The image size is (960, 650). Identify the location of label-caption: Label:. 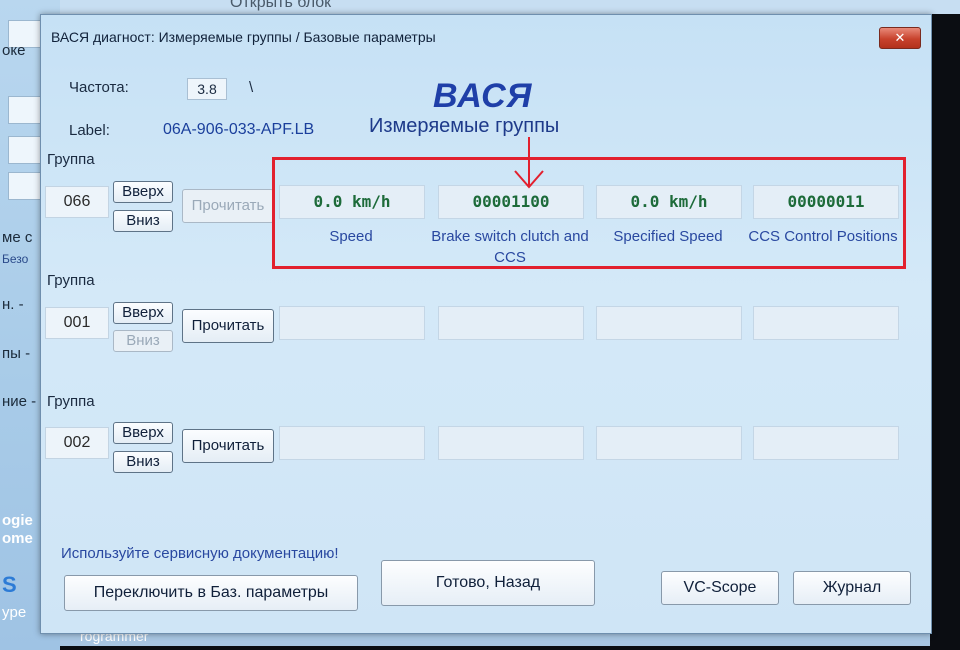
(89, 130).